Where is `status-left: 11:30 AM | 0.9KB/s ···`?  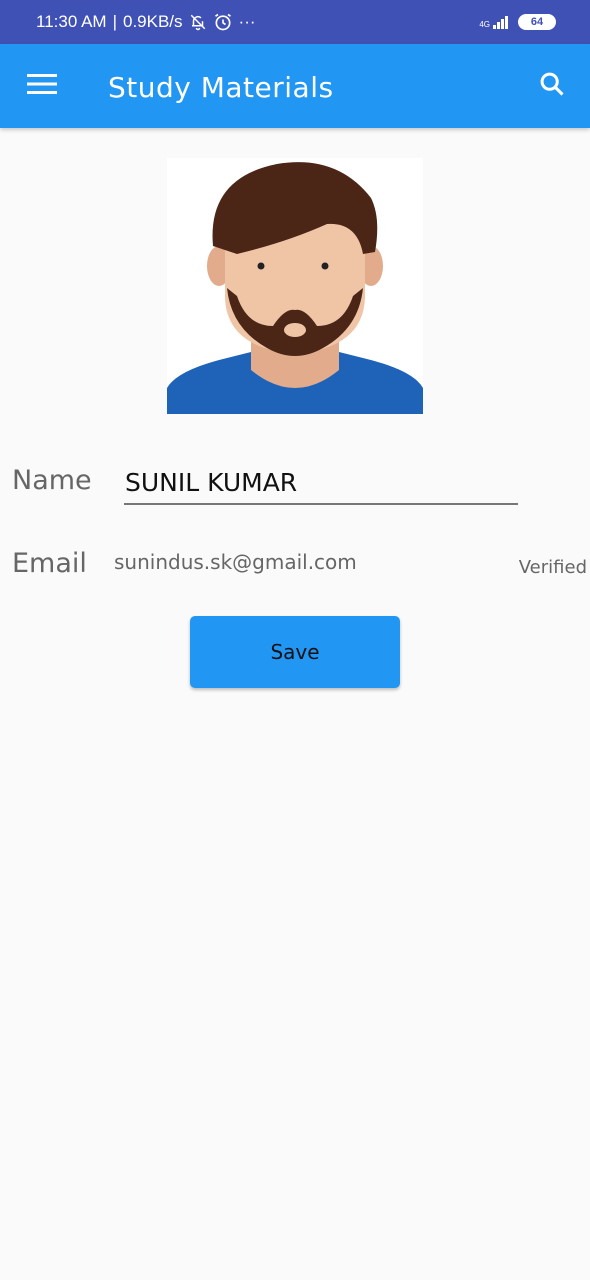 status-left: 11:30 AM | 0.9KB/s ··· is located at coordinates (146, 22).